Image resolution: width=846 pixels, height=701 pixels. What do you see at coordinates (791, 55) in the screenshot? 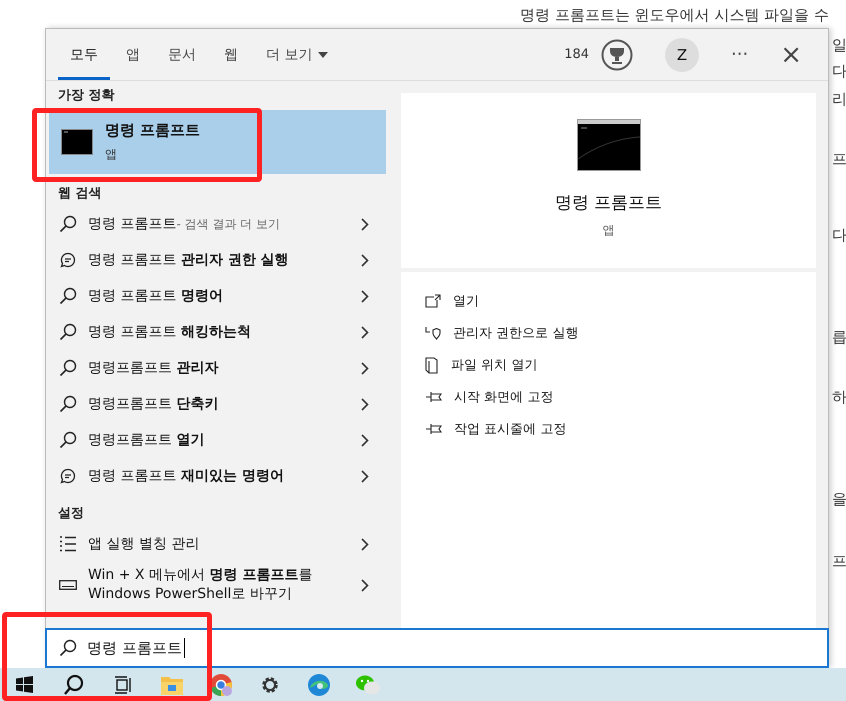
I see `close-button: ×` at bounding box center [791, 55].